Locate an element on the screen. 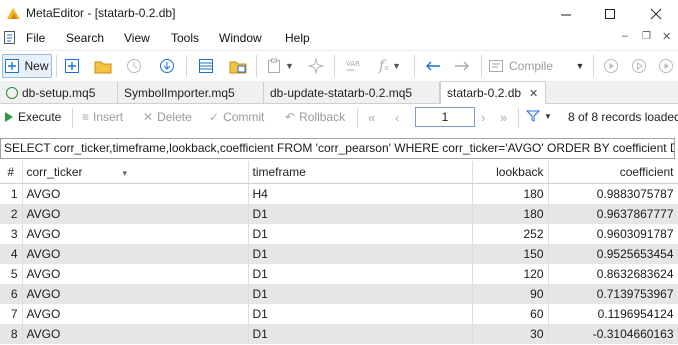 The height and width of the screenshot is (345, 678). table-row: 8 AVGO D1 30 -0.3104660163 is located at coordinates (339, 334).